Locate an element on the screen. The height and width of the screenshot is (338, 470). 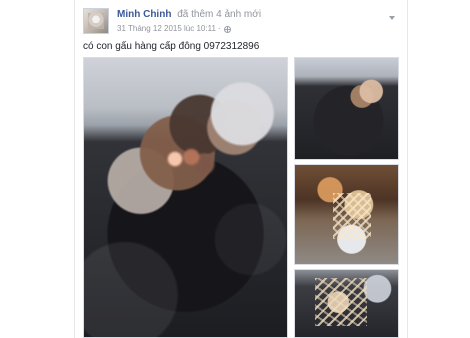
avatar is located at coordinates (96, 21).